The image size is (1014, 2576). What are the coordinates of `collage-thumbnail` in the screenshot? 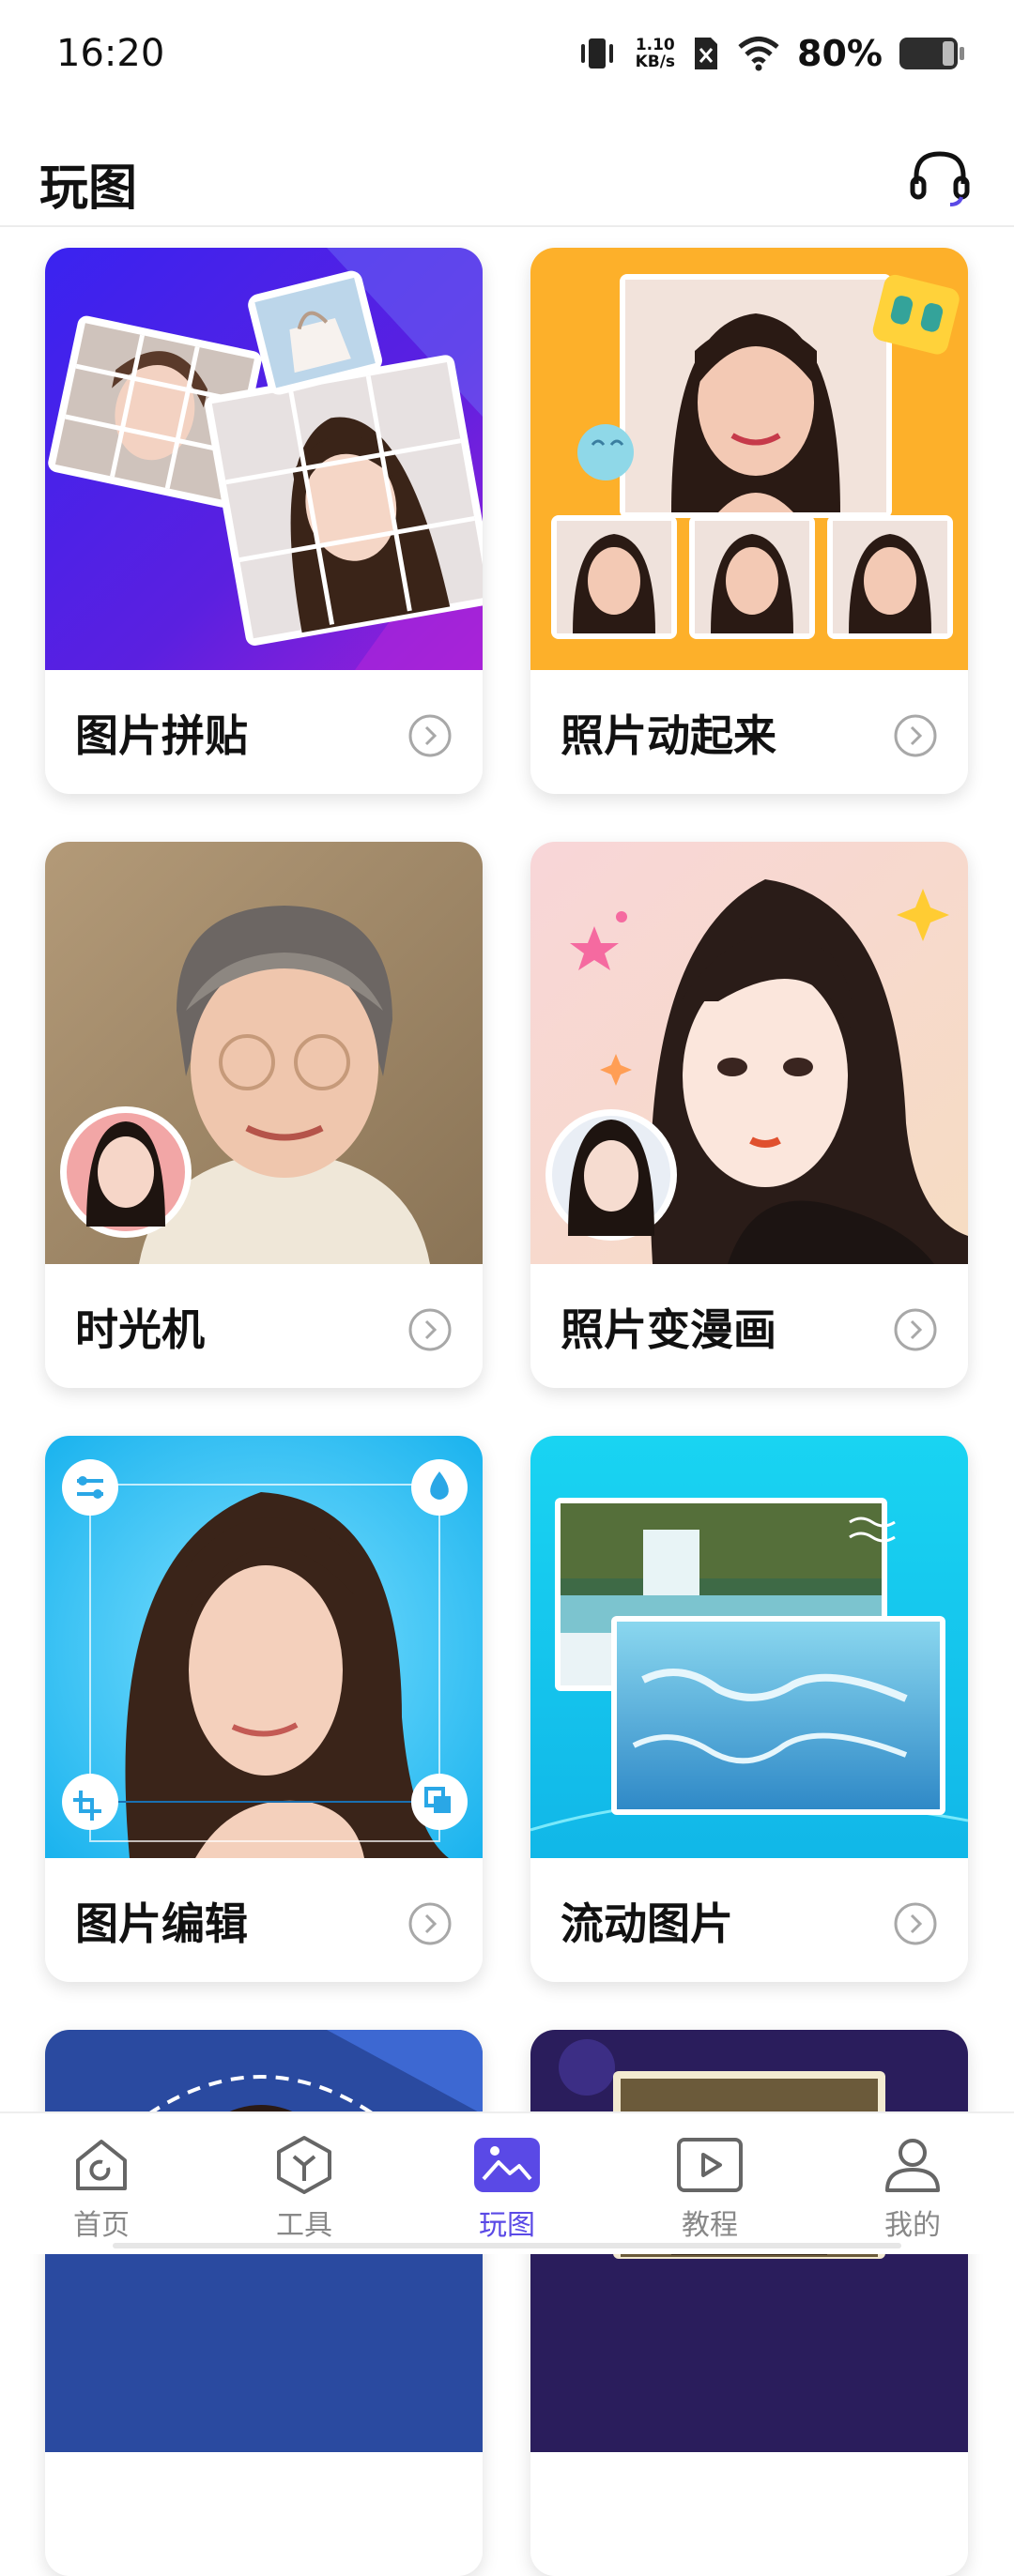 It's located at (264, 459).